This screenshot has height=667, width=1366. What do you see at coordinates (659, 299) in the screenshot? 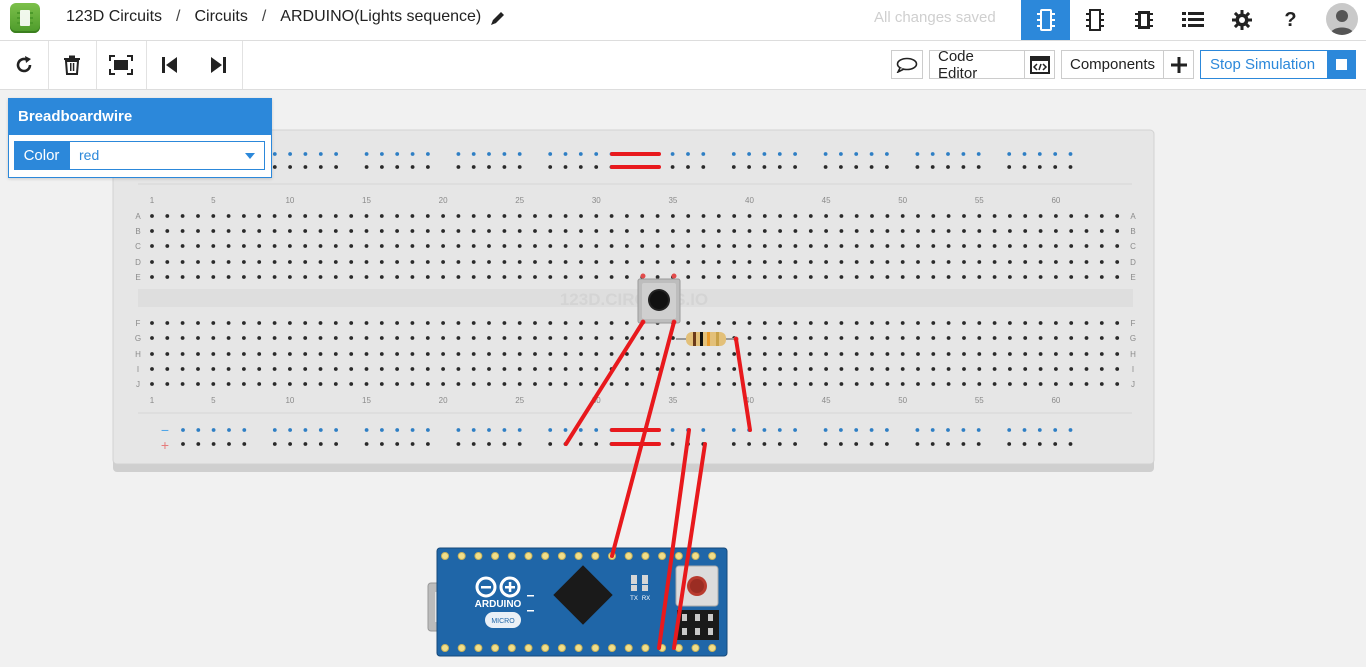
I see `pushbutton` at bounding box center [659, 299].